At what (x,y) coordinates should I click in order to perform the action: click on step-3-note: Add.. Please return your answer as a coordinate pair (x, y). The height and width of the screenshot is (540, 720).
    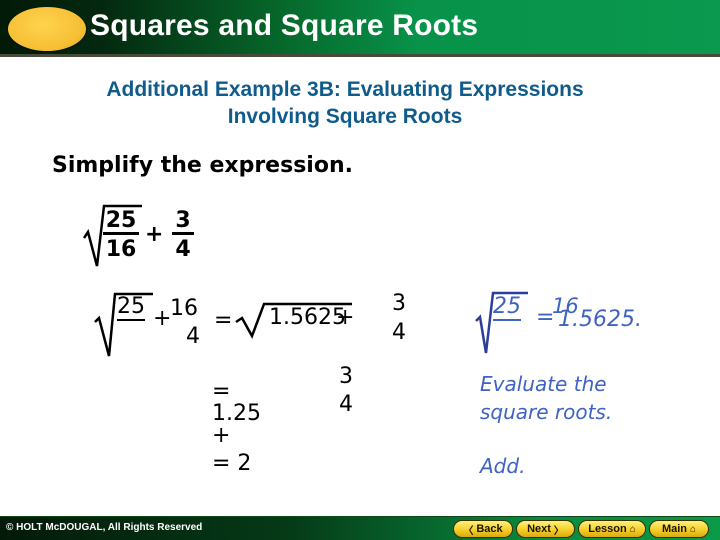
    Looking at the image, I should click on (503, 466).